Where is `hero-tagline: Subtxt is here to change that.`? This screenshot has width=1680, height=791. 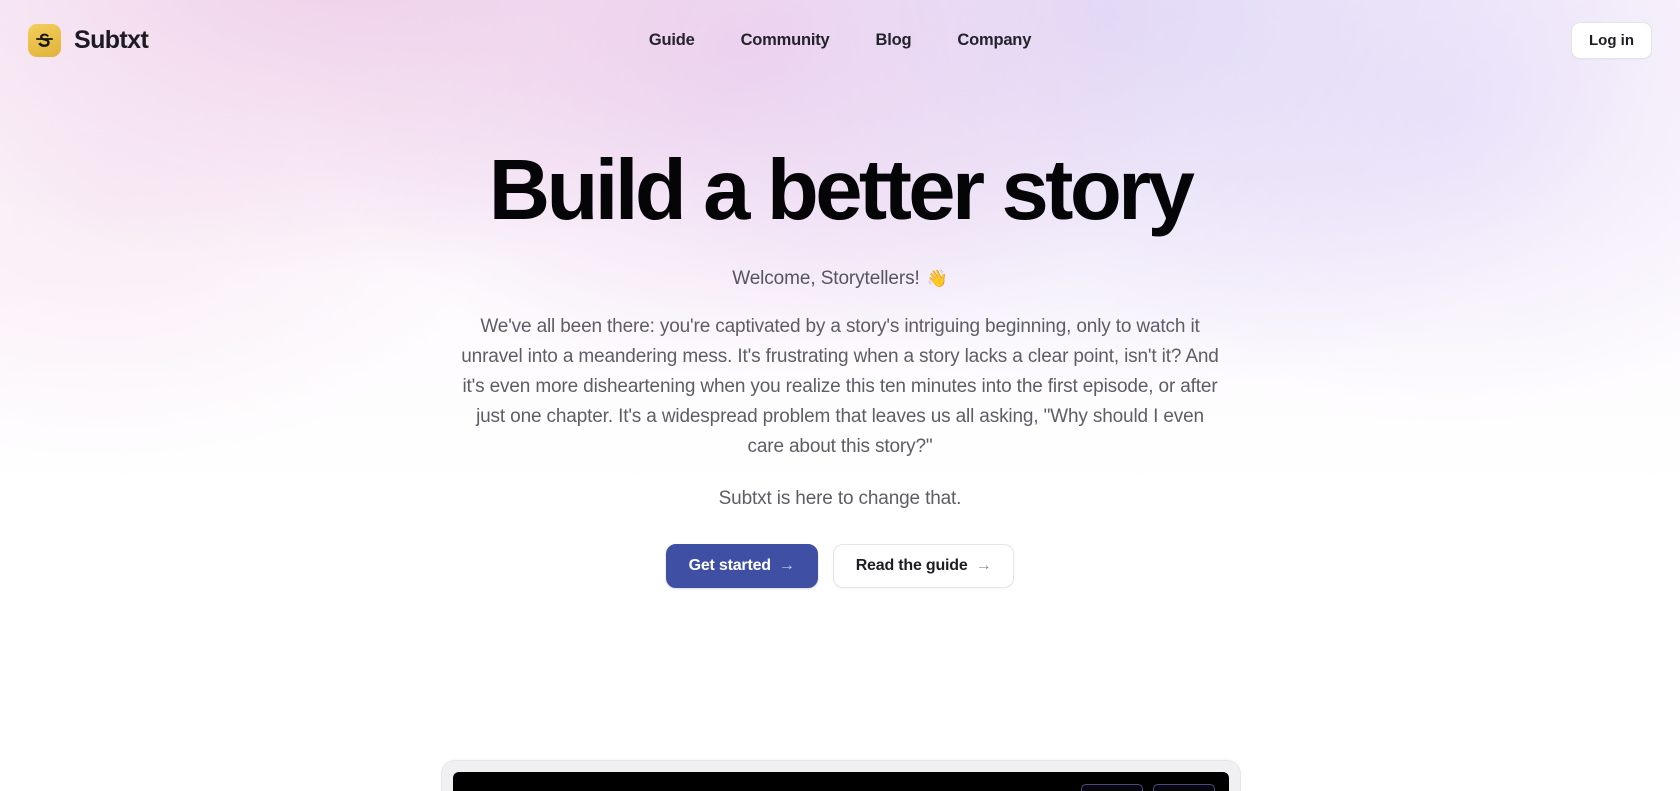
hero-tagline: Subtxt is here to change that. is located at coordinates (840, 498).